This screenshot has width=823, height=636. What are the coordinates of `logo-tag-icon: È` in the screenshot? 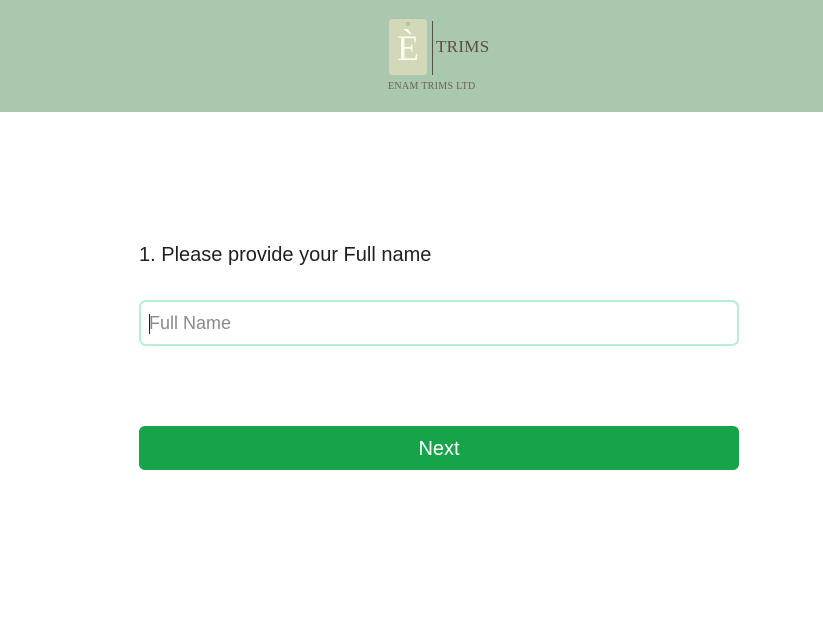 It's located at (408, 47).